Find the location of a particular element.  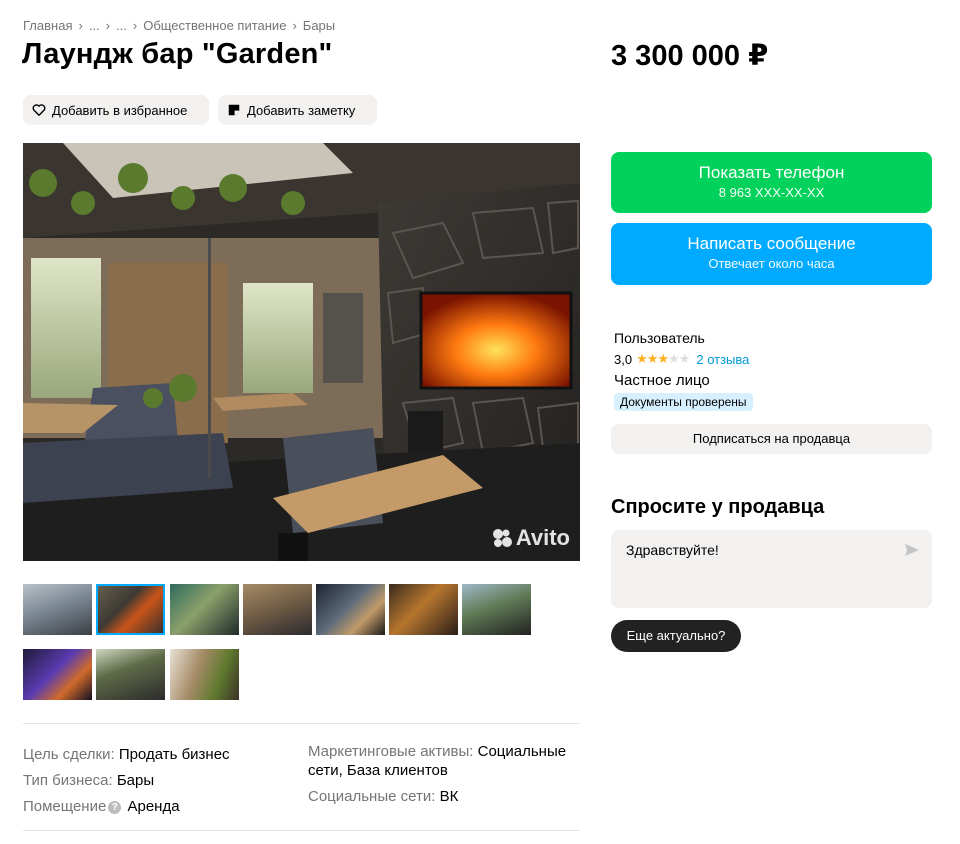

param-value: Бары is located at coordinates (135, 780).